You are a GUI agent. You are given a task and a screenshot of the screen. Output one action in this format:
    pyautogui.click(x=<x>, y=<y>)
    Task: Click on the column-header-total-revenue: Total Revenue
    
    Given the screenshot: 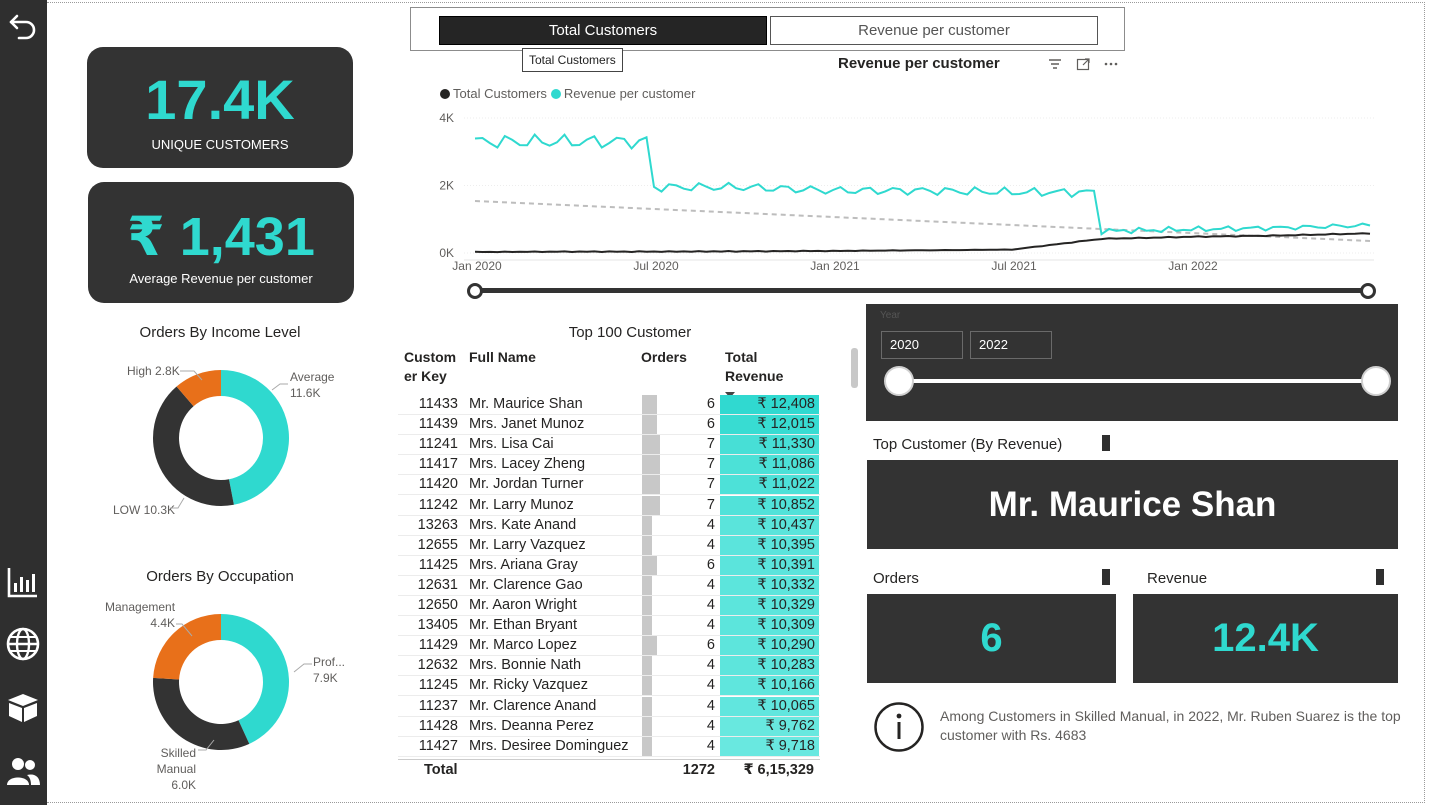 What is the action you would take?
    pyautogui.click(x=760, y=367)
    